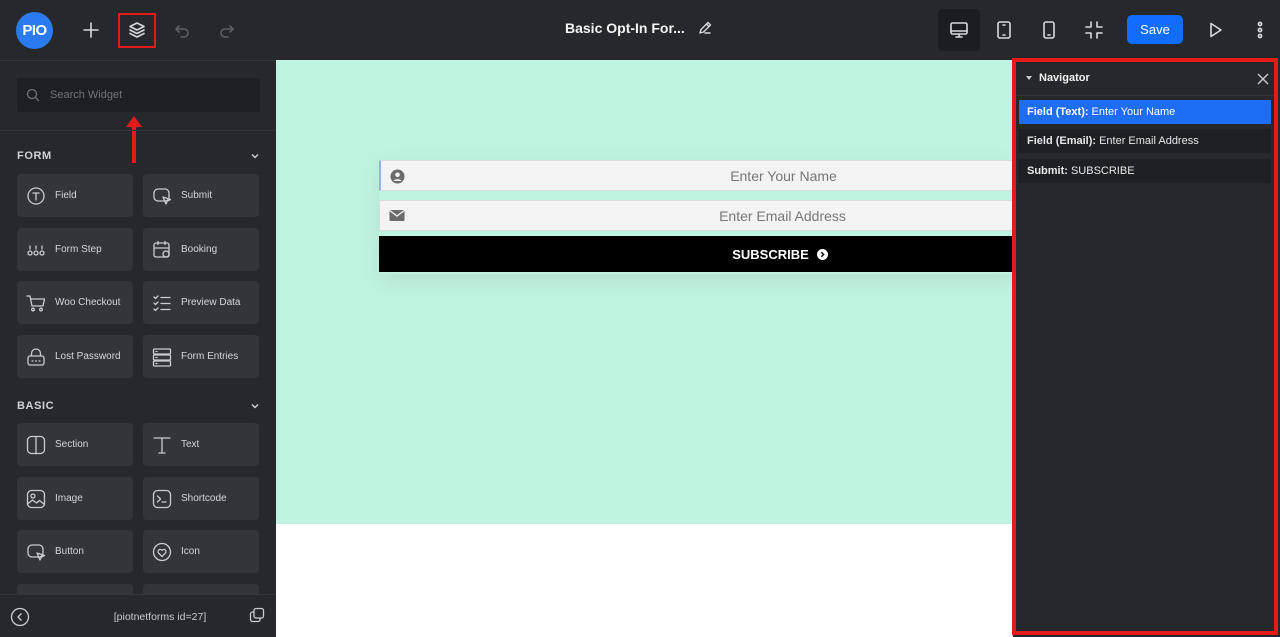 The height and width of the screenshot is (637, 1280). Describe the element at coordinates (1215, 30) in the screenshot. I see `preview-button` at that location.